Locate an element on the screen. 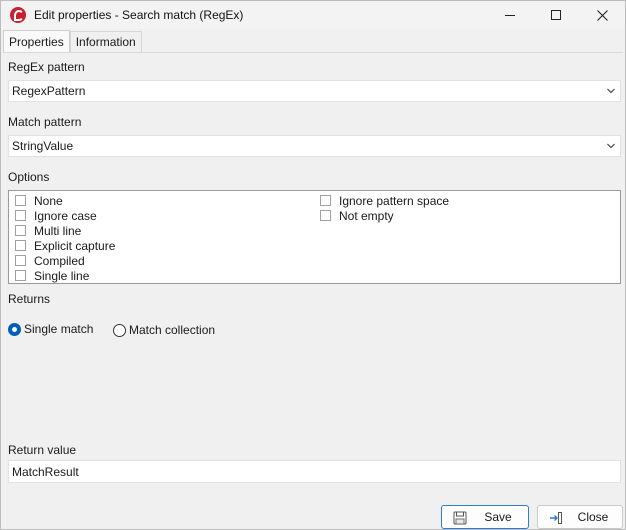 The height and width of the screenshot is (530, 626). return-value-label: Return value is located at coordinates (42, 450).